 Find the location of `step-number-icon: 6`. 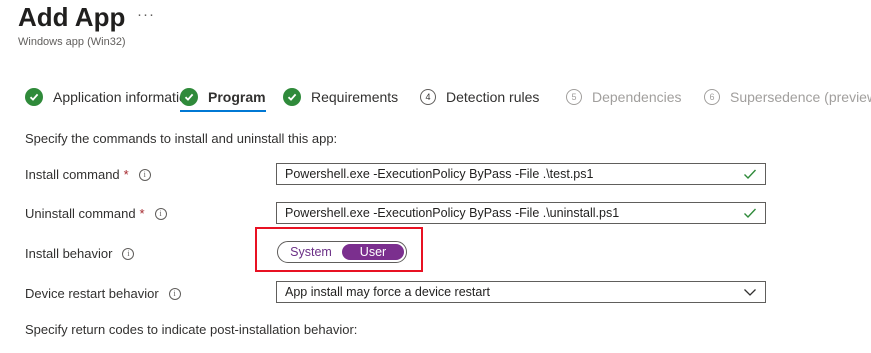

step-number-icon: 6 is located at coordinates (712, 97).